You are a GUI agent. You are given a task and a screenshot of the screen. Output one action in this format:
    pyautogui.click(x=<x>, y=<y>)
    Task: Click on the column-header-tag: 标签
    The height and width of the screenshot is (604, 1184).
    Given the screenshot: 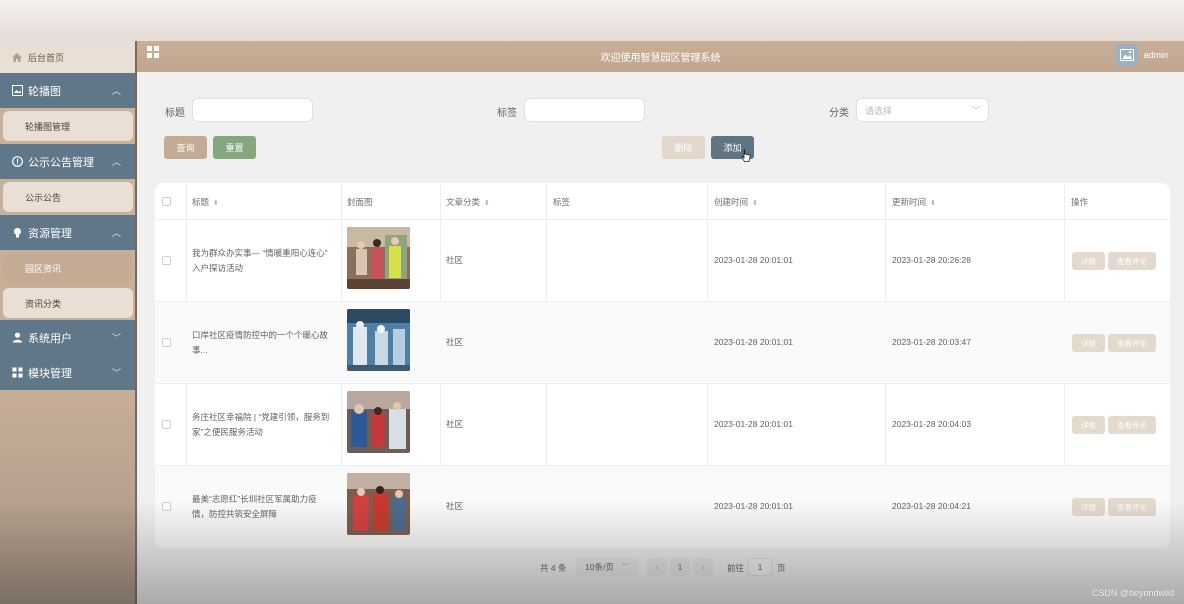 What is the action you would take?
    pyautogui.click(x=562, y=202)
    